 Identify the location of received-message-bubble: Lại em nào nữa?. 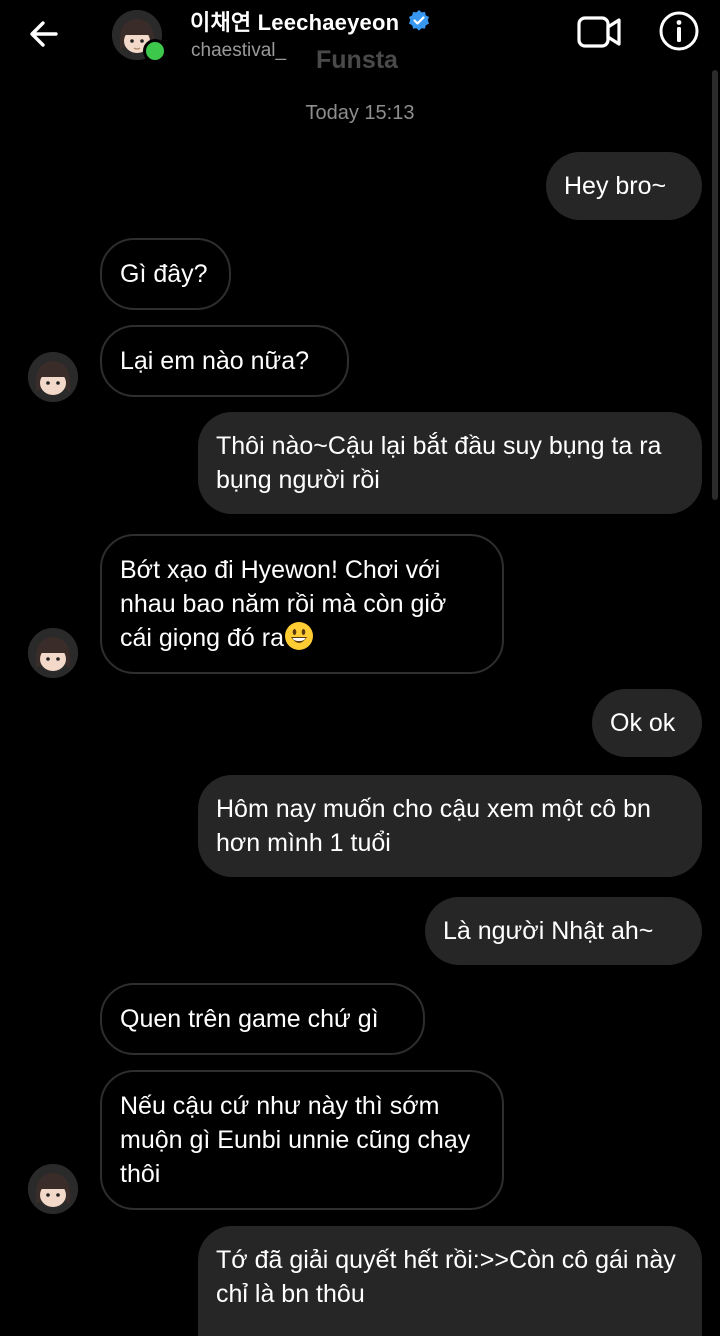
(224, 361).